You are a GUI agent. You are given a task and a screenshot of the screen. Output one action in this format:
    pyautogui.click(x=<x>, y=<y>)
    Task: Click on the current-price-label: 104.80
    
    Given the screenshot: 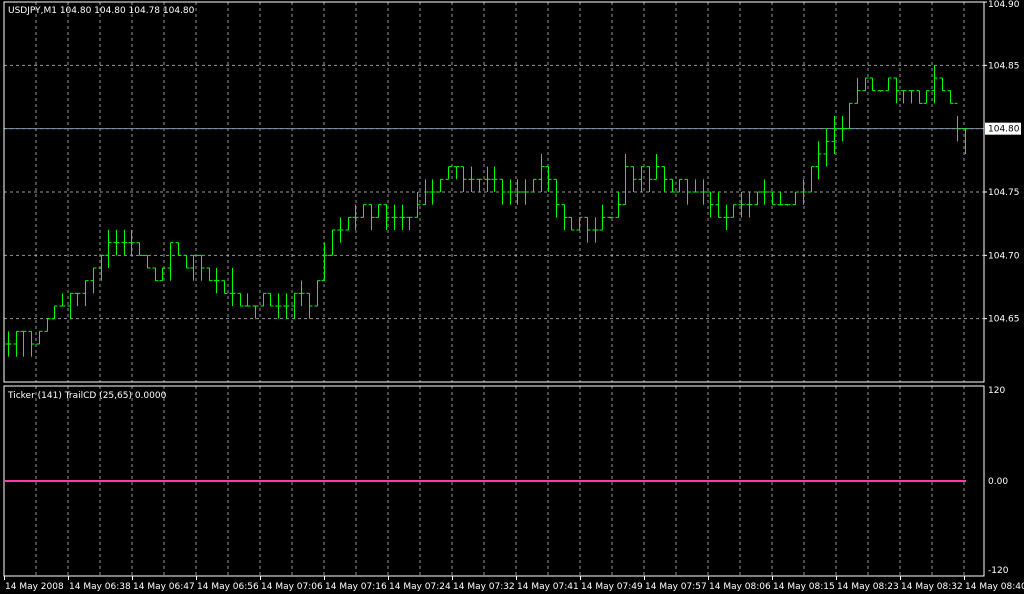 What is the action you would take?
    pyautogui.click(x=1004, y=130)
    